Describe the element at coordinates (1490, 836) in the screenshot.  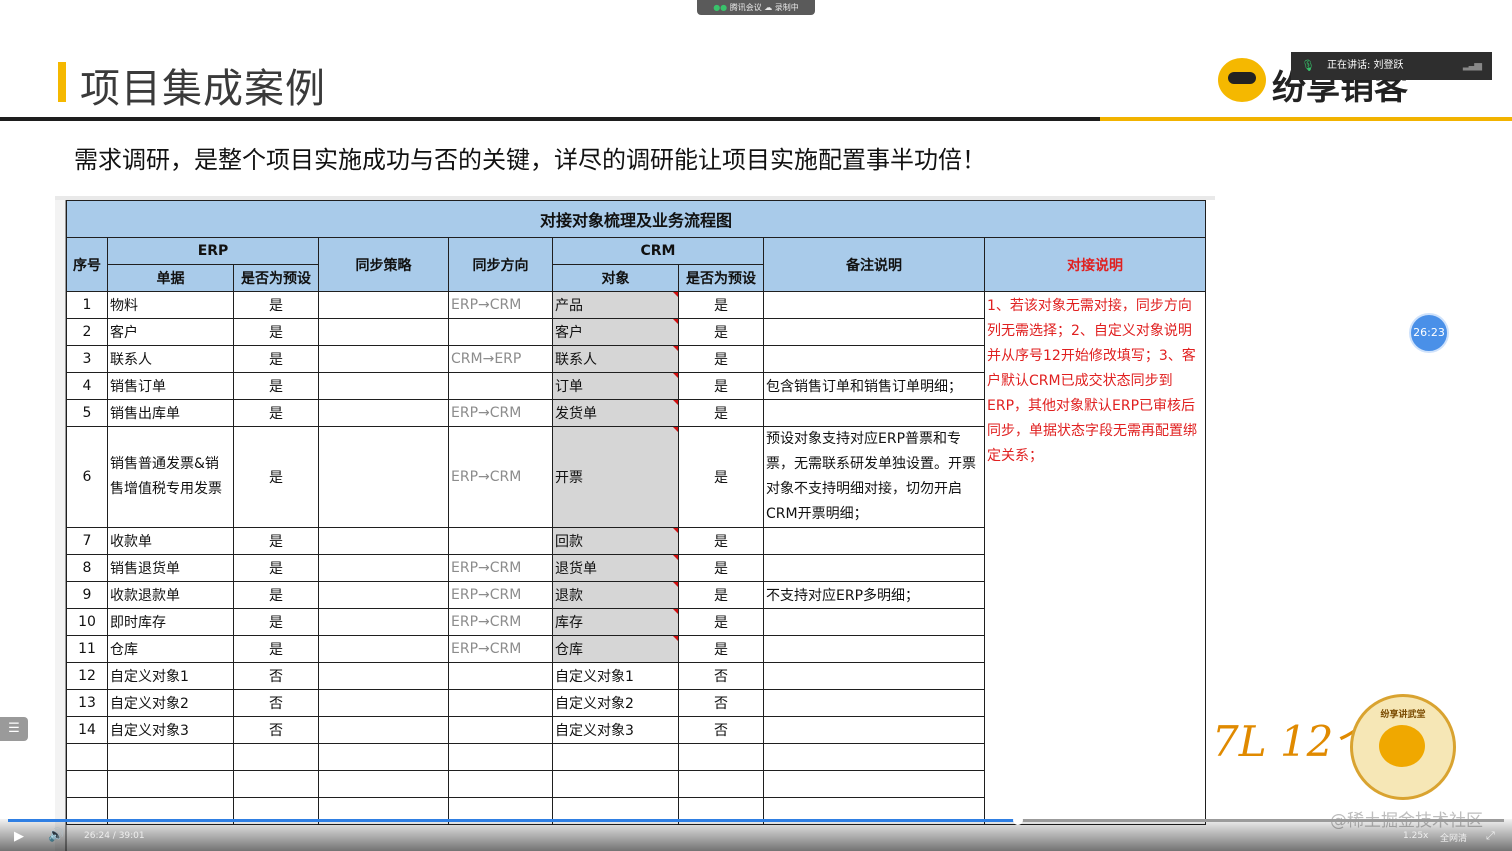
I see `fullscreen-icon: ⤢` at that location.